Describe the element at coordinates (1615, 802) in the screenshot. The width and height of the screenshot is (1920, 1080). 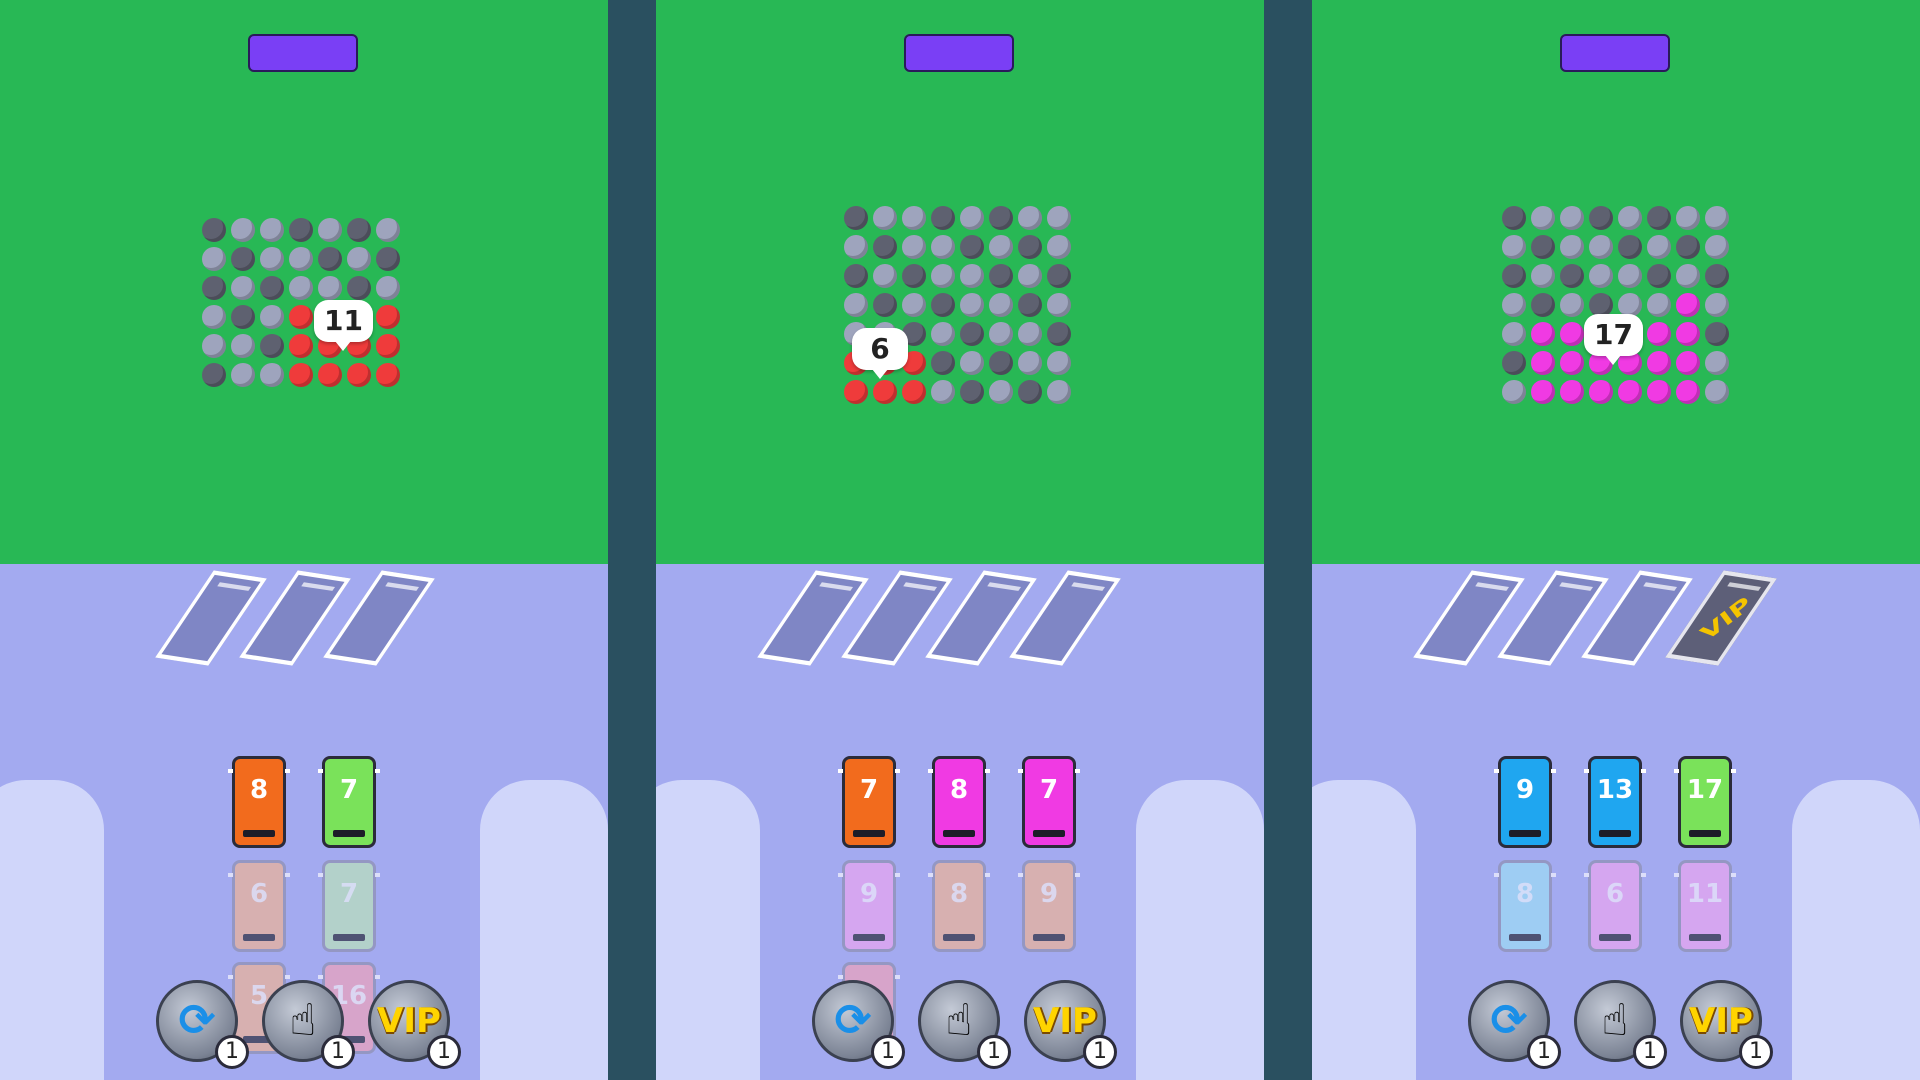
I see `bus: 13` at that location.